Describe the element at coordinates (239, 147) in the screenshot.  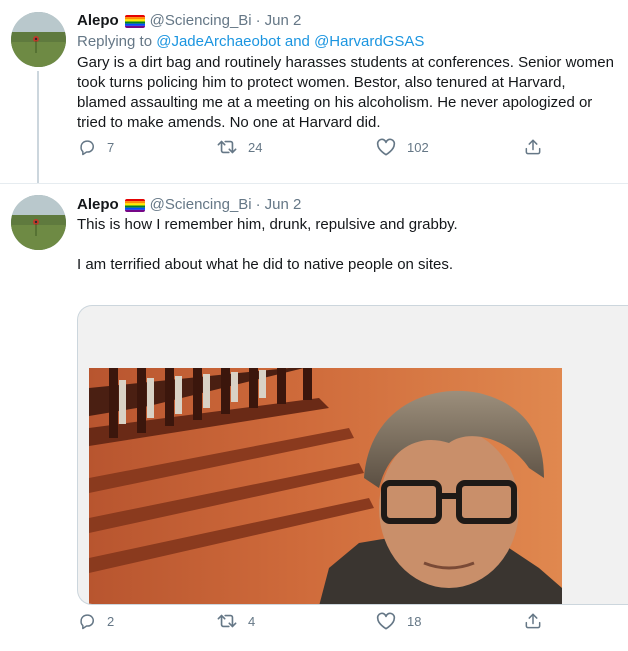
I see `retweet-button: 24` at that location.